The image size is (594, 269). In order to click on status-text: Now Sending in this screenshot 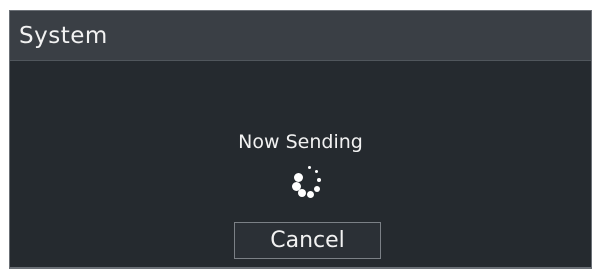, I will do `click(300, 142)`.